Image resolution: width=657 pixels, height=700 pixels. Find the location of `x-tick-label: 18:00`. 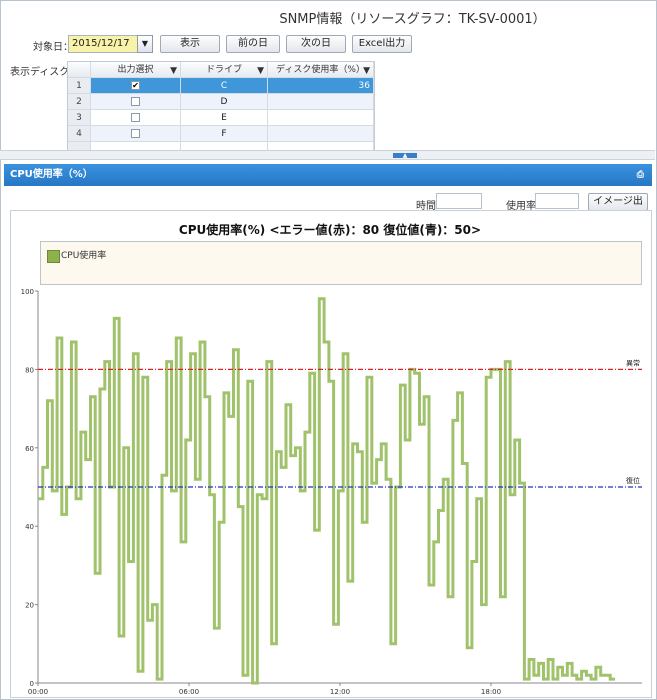

x-tick-label: 18:00 is located at coordinates (491, 692).